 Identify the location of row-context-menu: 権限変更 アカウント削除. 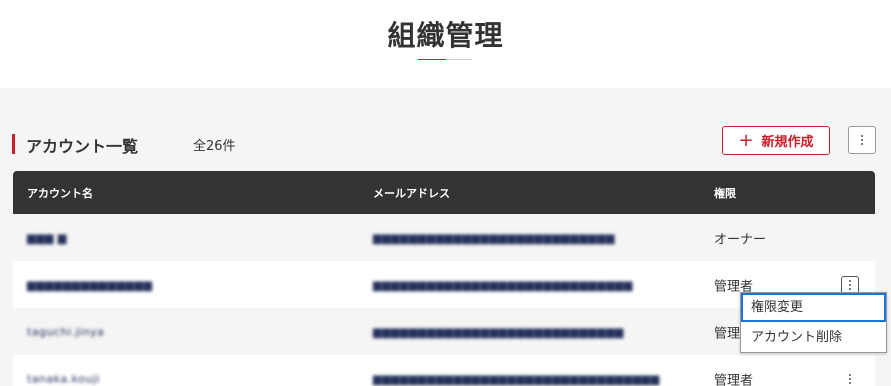
(813, 322).